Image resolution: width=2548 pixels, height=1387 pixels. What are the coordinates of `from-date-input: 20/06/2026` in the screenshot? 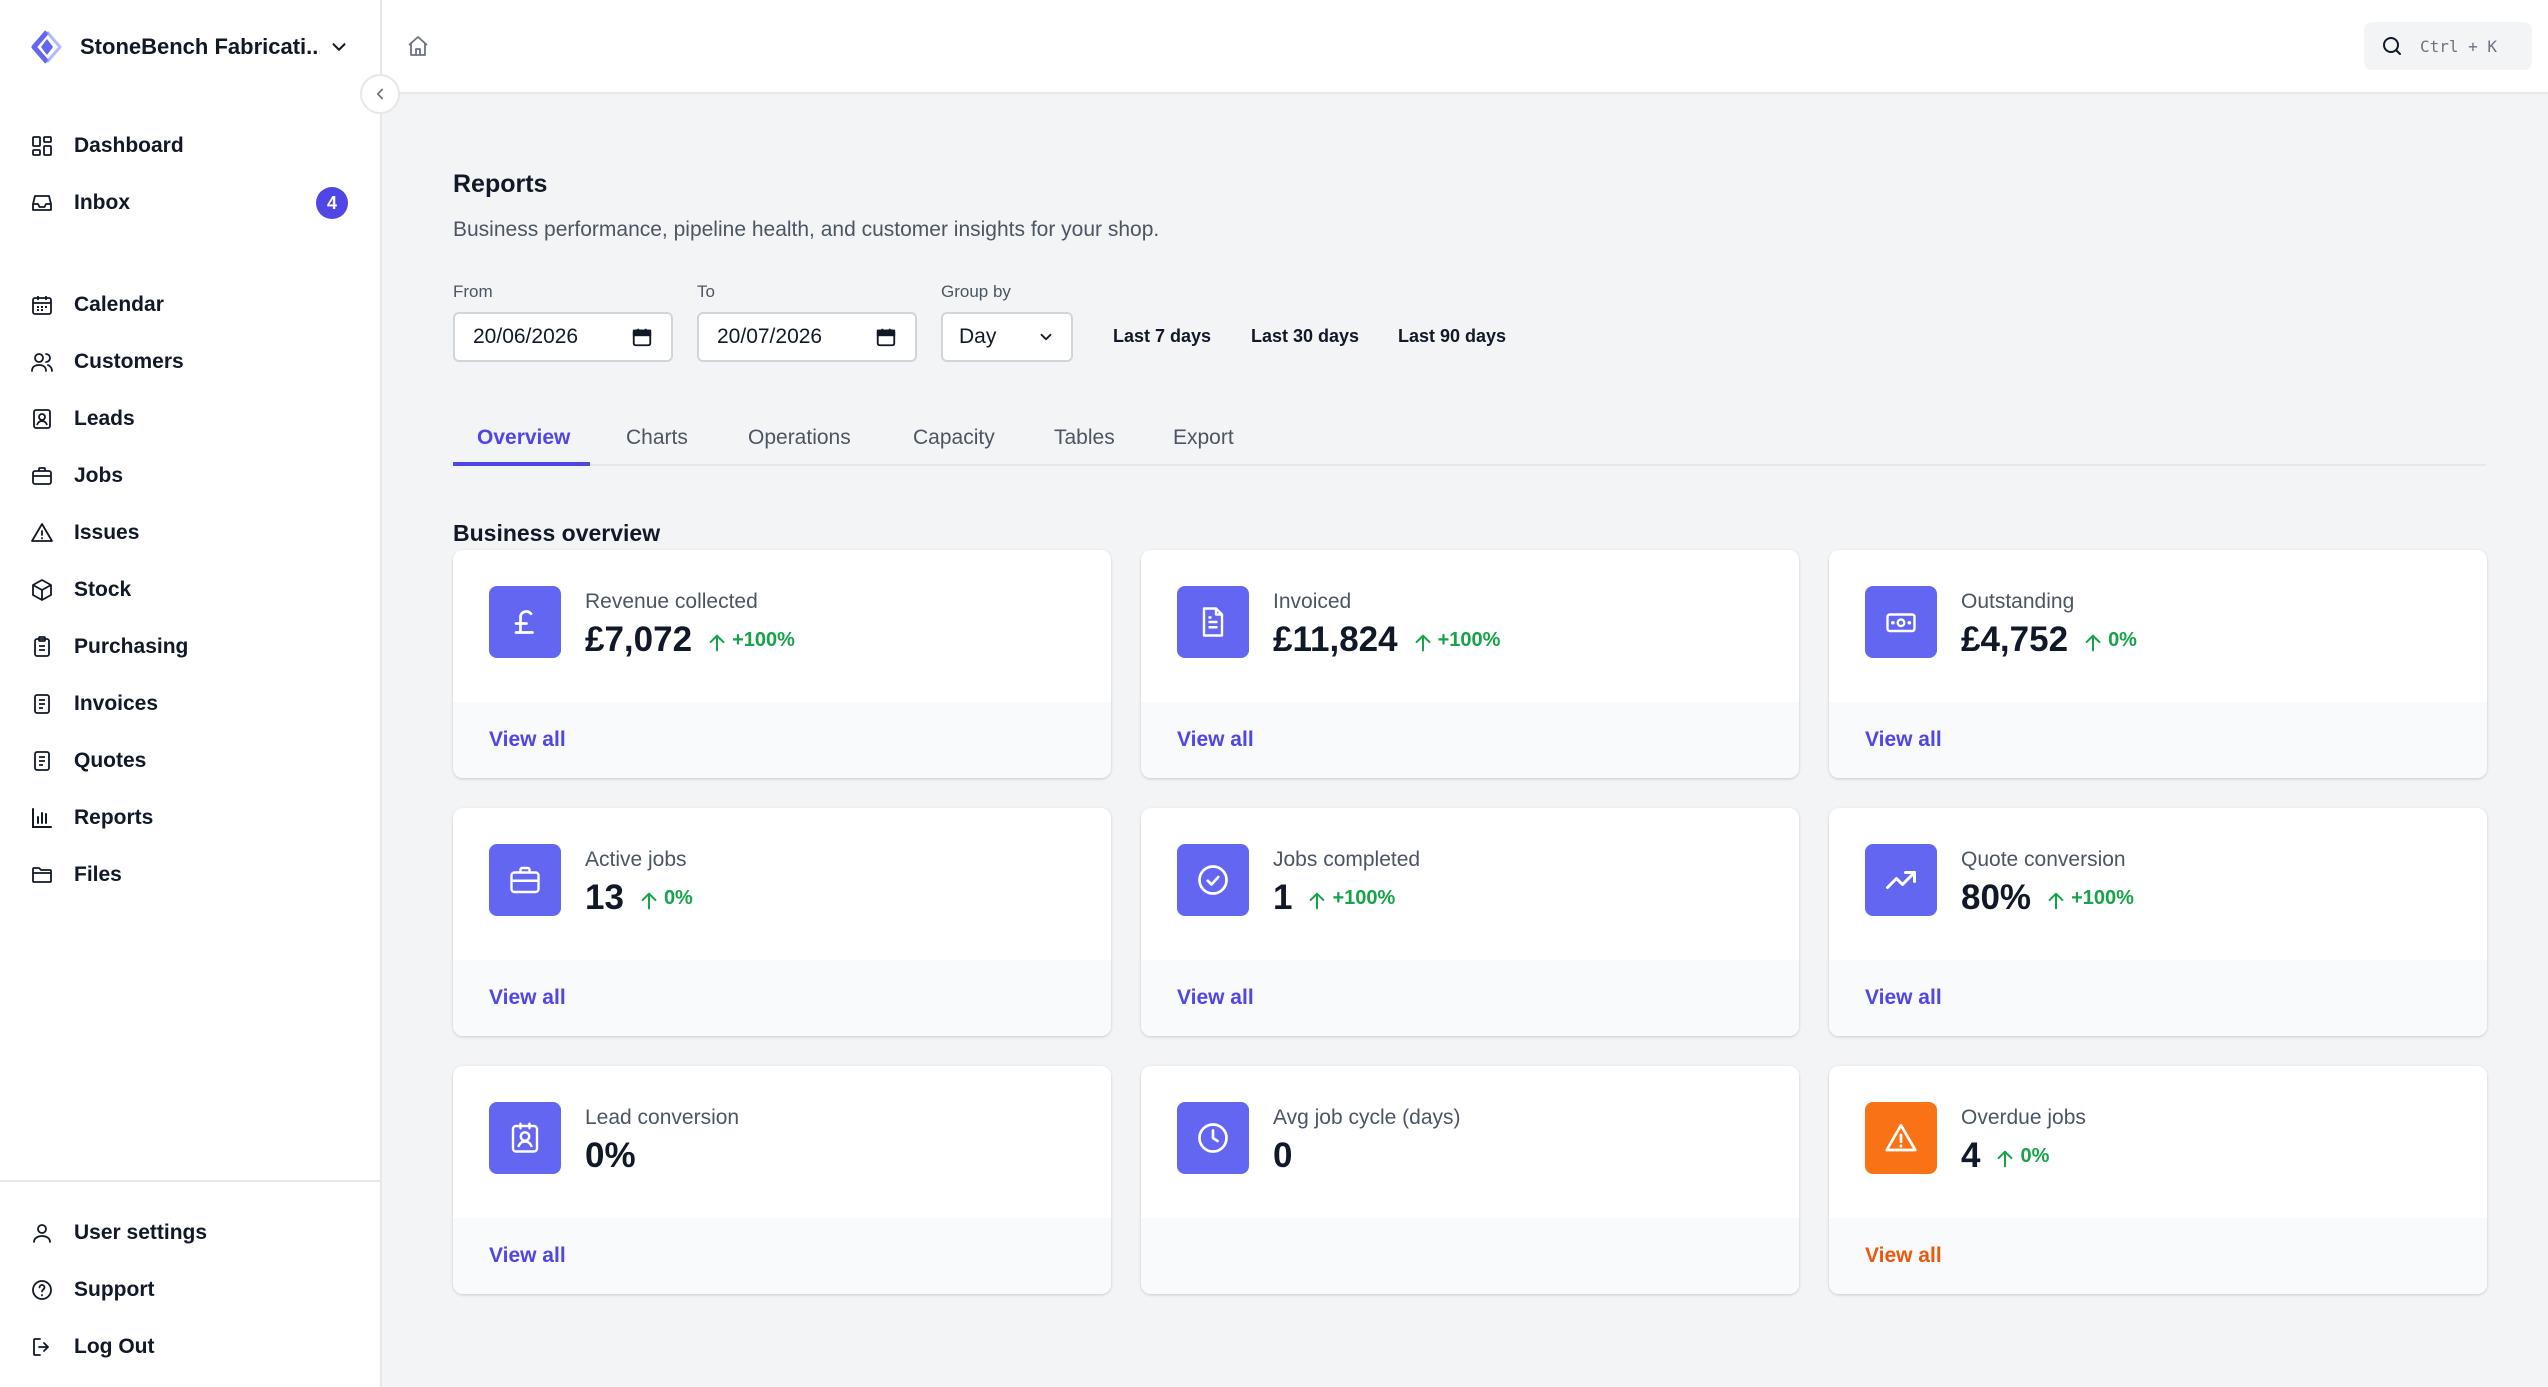 It's located at (563, 337).